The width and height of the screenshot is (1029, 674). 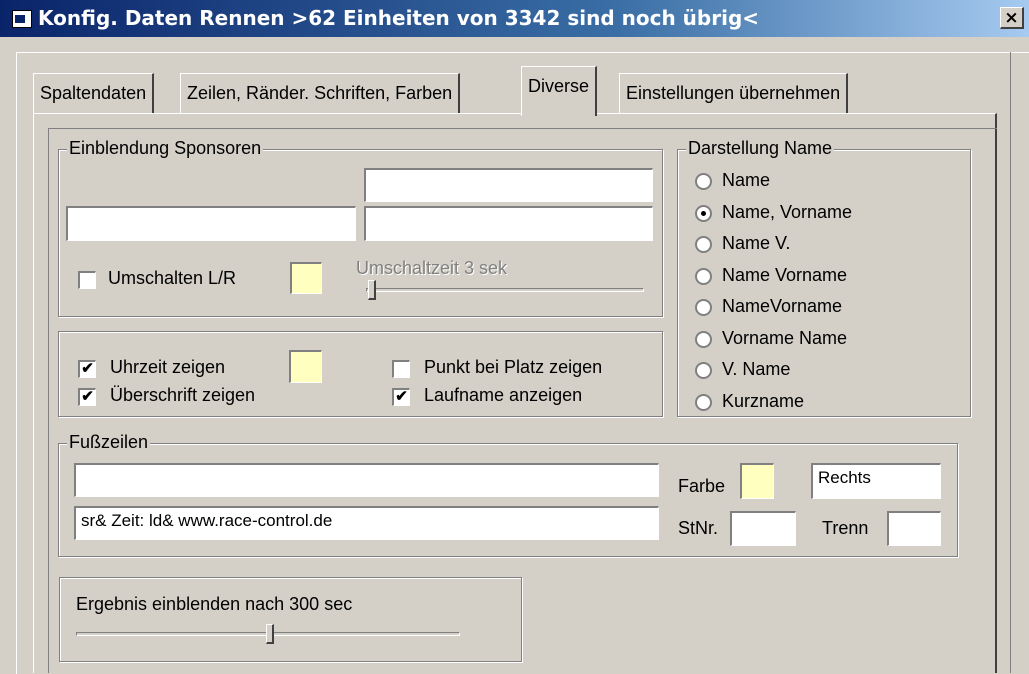 What do you see at coordinates (22, 19) in the screenshot?
I see `app-icon` at bounding box center [22, 19].